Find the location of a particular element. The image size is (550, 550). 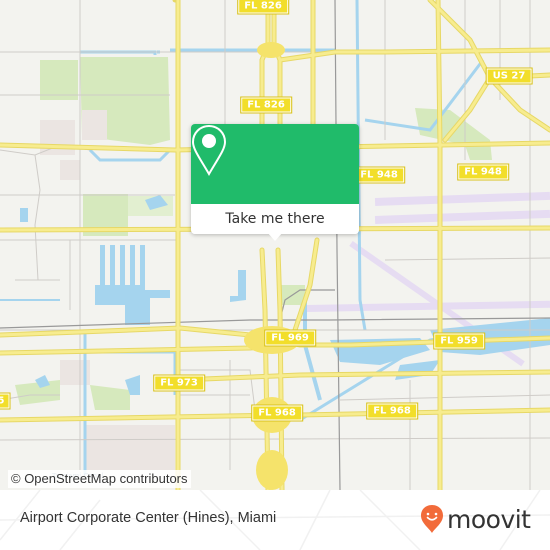

interchange-826-north is located at coordinates (271, 50).